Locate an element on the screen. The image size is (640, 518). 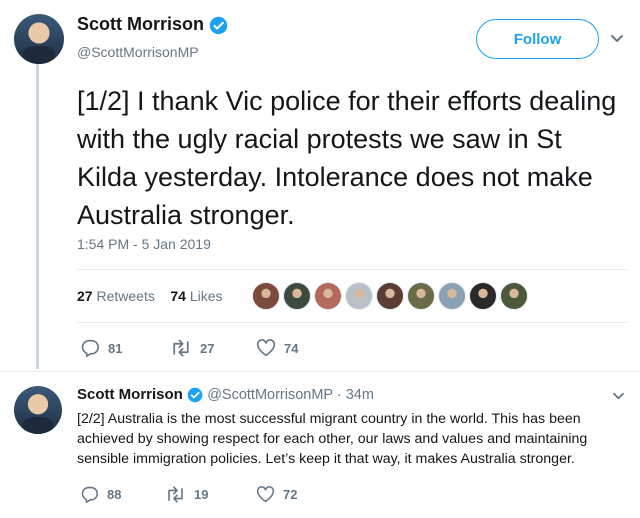
reply-like-button: 72 is located at coordinates (276, 494).